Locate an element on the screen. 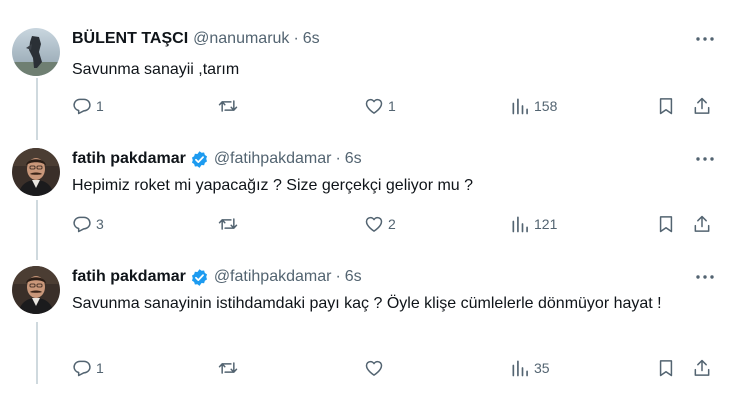 Image resolution: width=730 pixels, height=420 pixels. tweet-text: Savunma sanayii ,tarım is located at coordinates (156, 69).